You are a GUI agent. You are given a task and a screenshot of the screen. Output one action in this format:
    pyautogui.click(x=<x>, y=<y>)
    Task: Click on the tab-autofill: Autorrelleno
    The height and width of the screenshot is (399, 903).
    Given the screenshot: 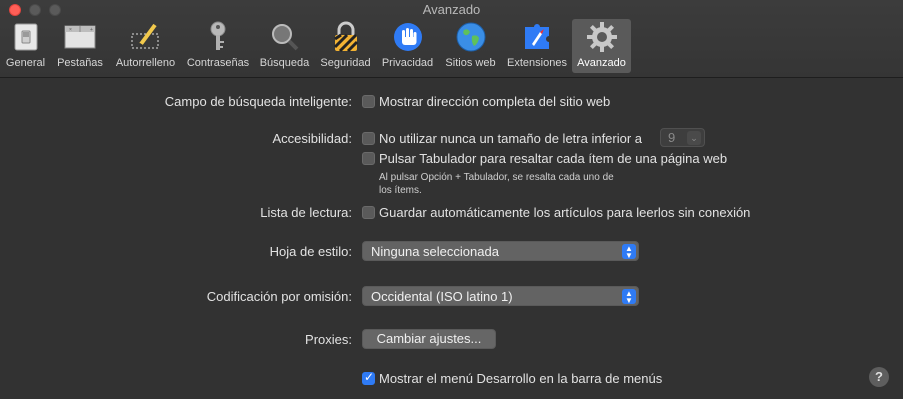 What is the action you would take?
    pyautogui.click(x=145, y=46)
    